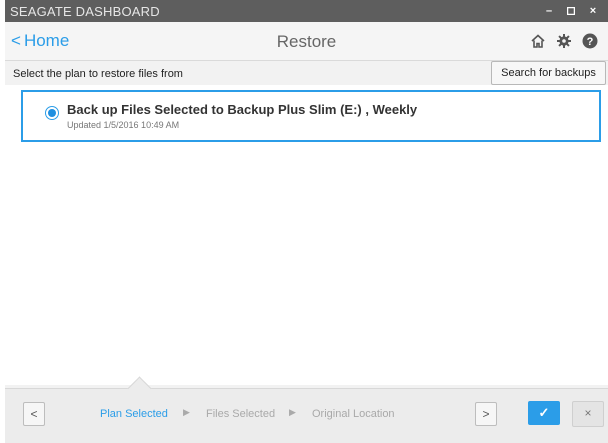 The image size is (608, 443). What do you see at coordinates (588, 414) in the screenshot?
I see `cancel-button: ×` at bounding box center [588, 414].